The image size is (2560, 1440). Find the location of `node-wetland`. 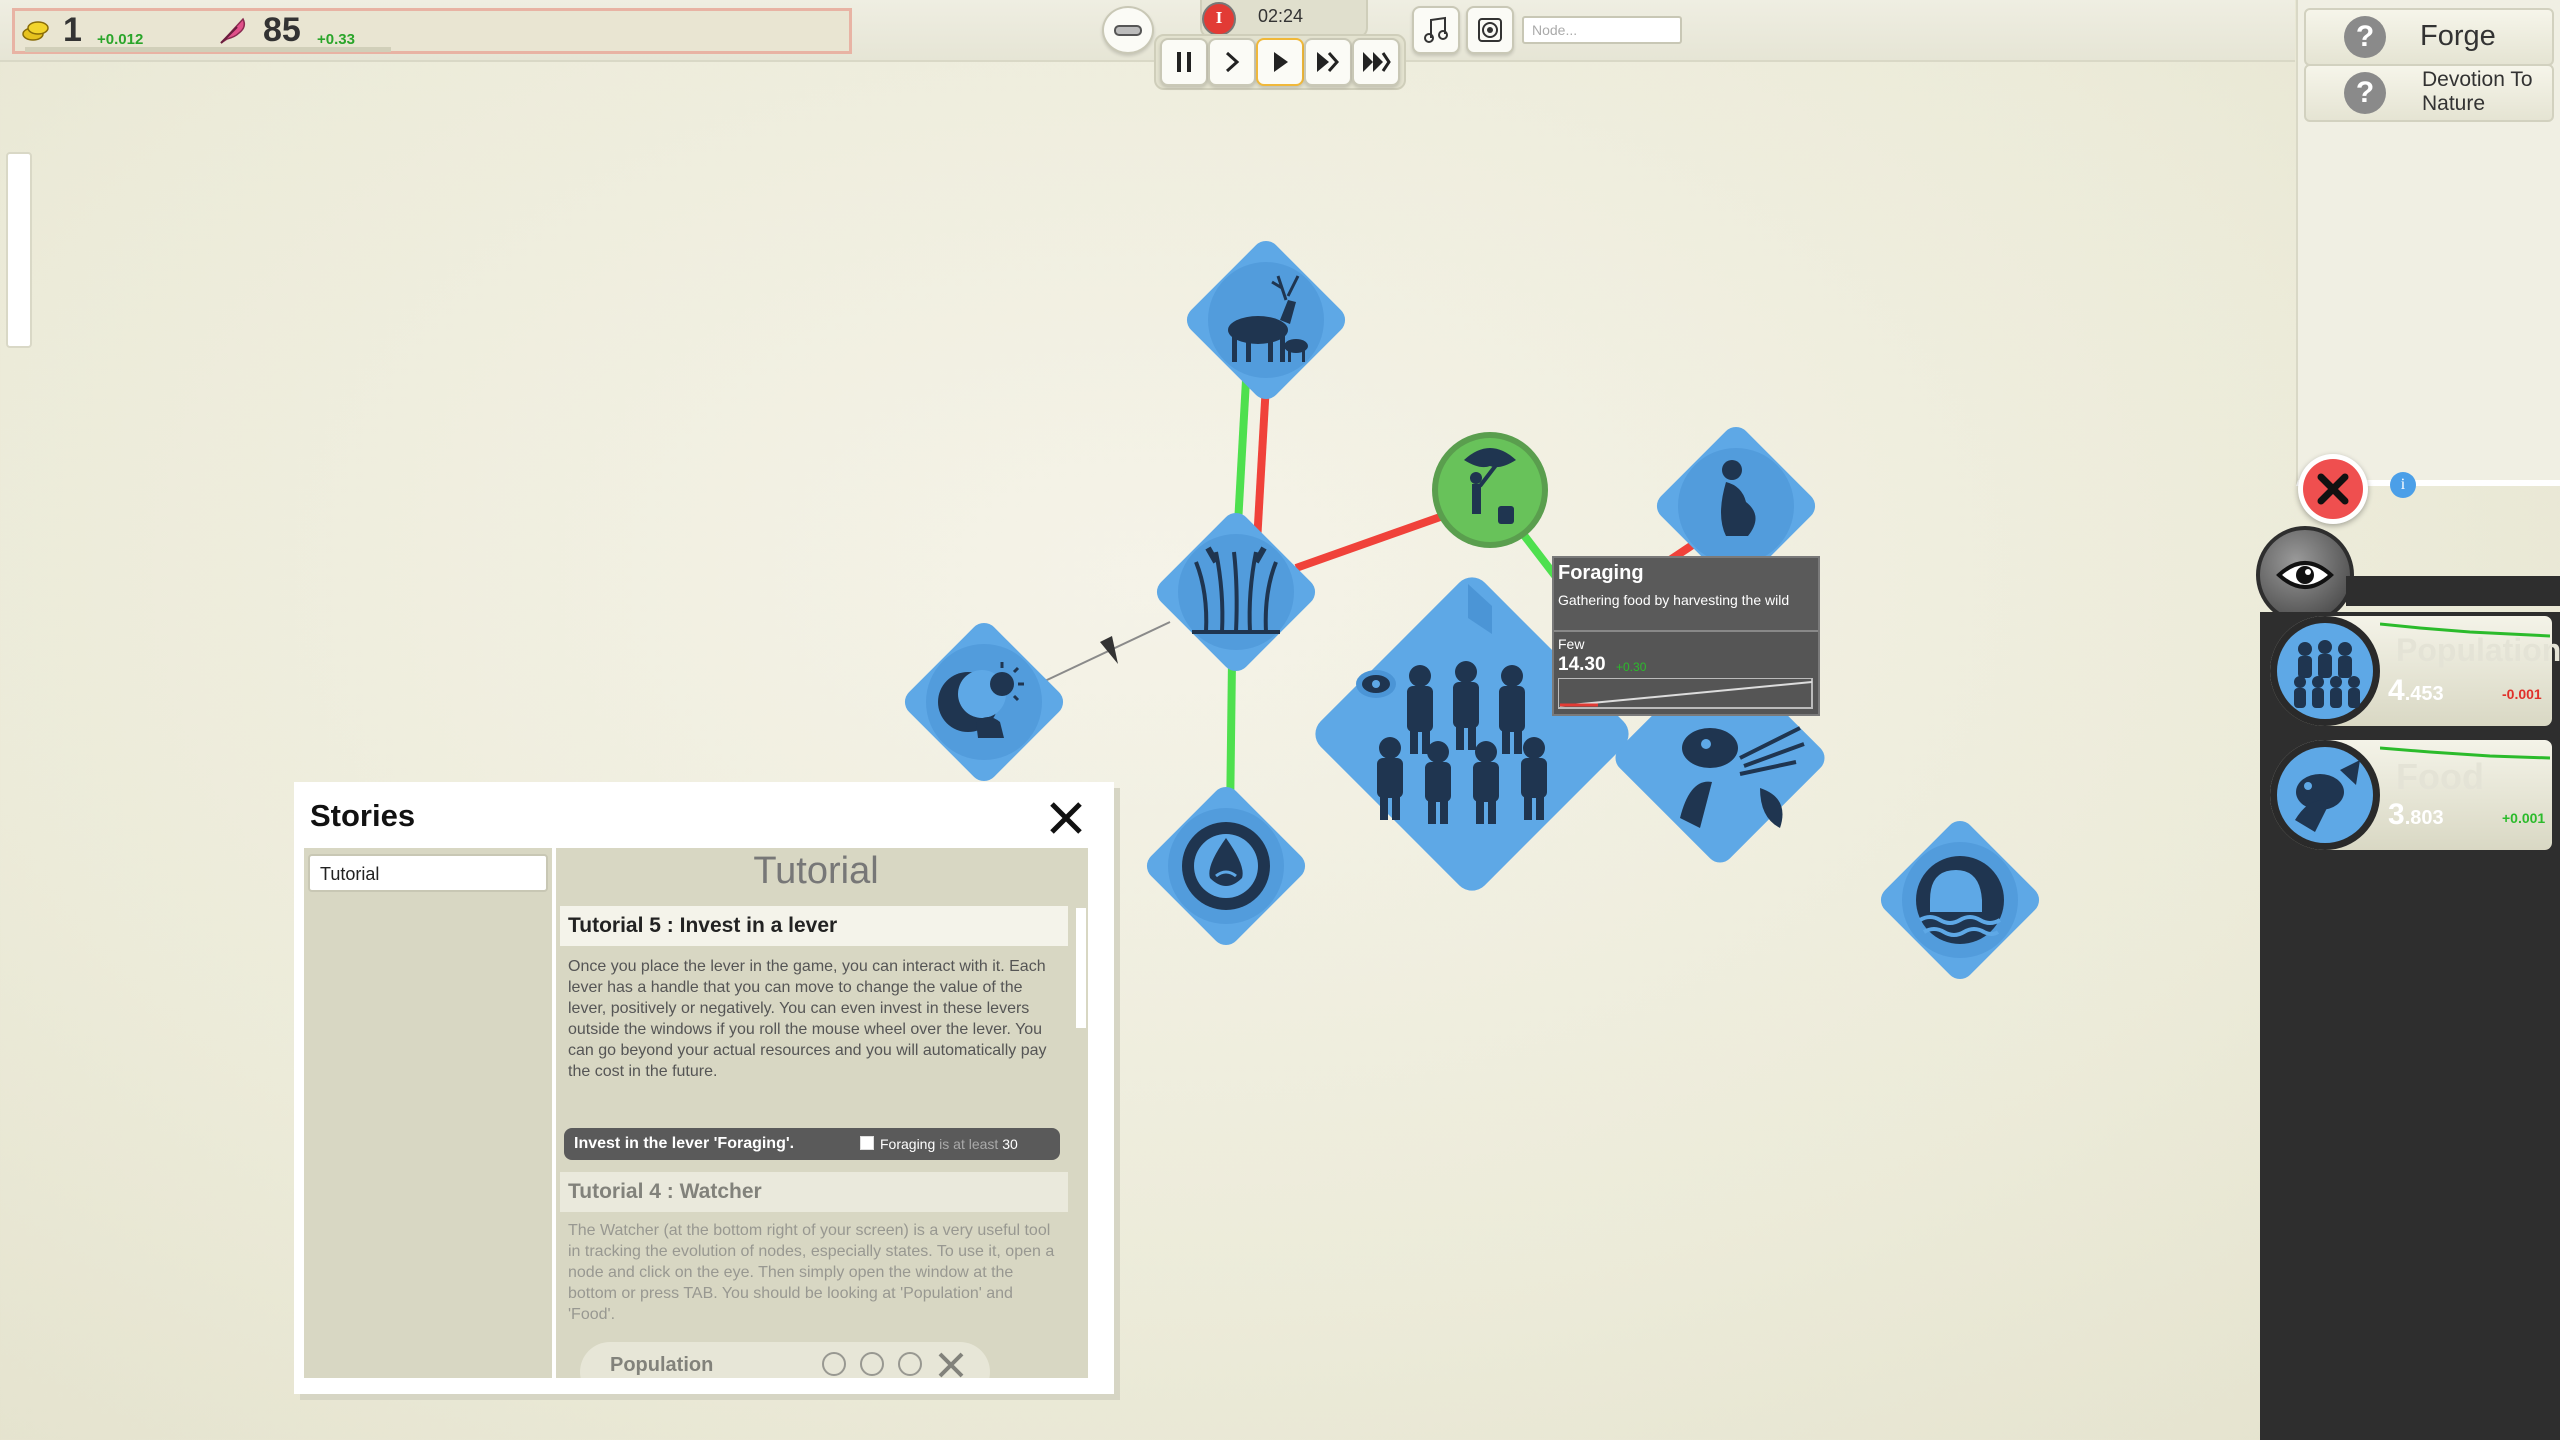

node-wetland is located at coordinates (1236, 592).